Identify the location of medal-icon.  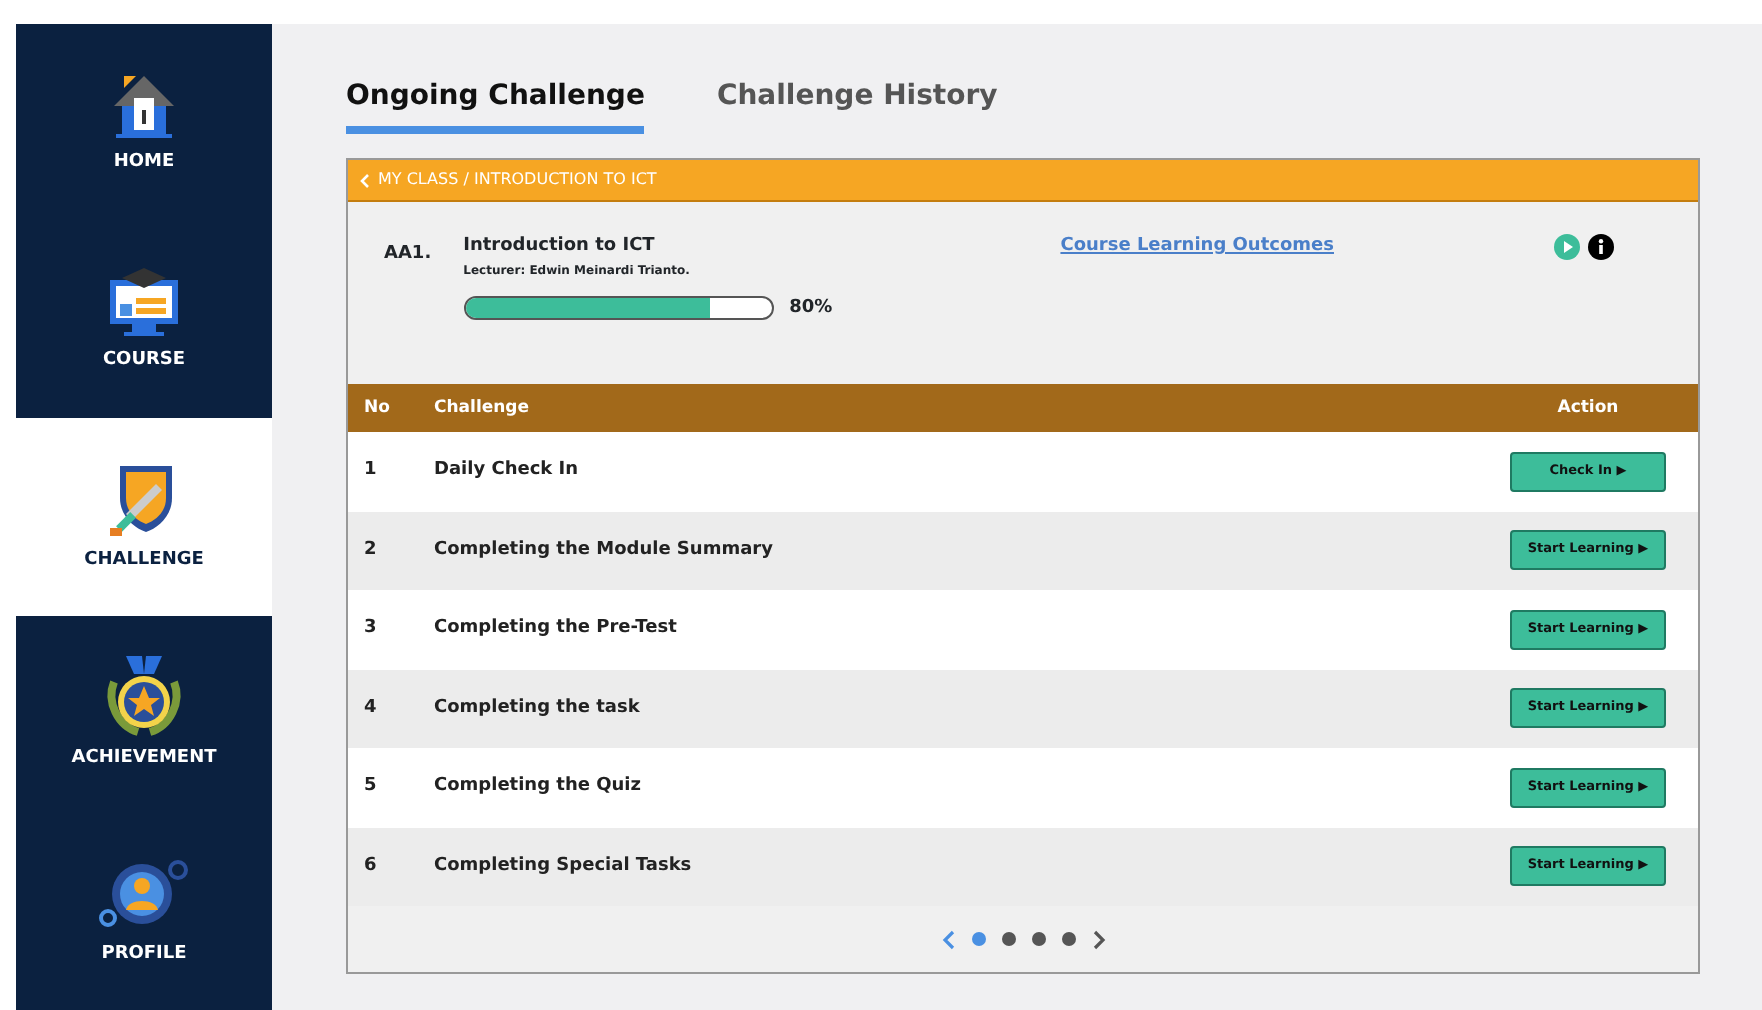
(144, 696).